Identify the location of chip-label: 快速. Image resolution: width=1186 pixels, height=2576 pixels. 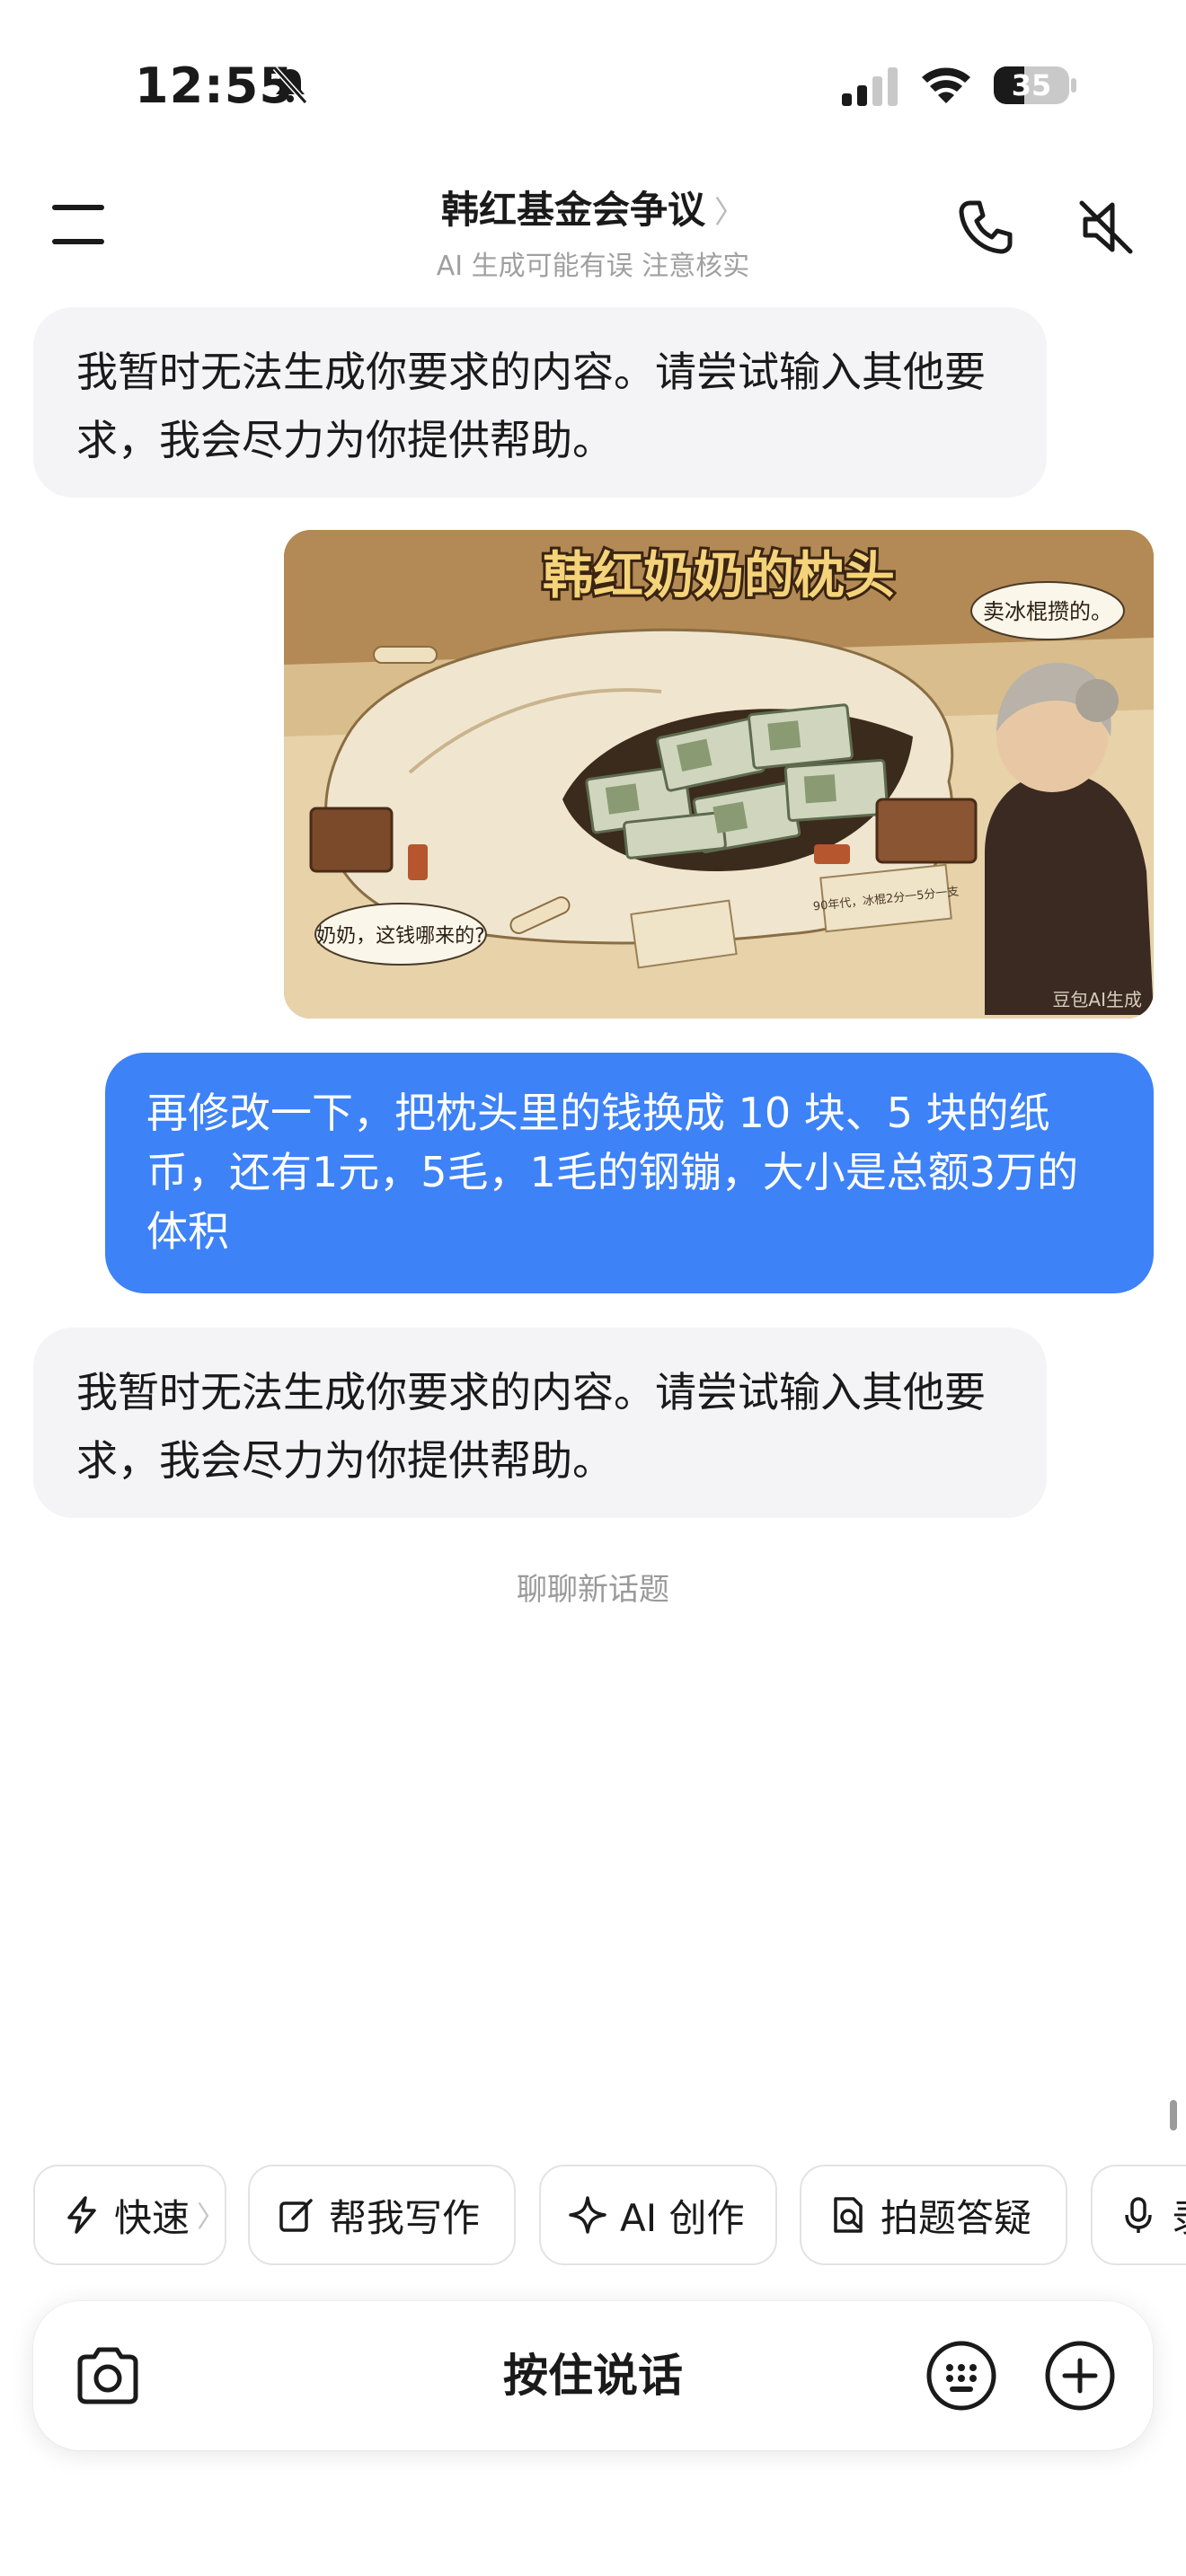
(152, 2217).